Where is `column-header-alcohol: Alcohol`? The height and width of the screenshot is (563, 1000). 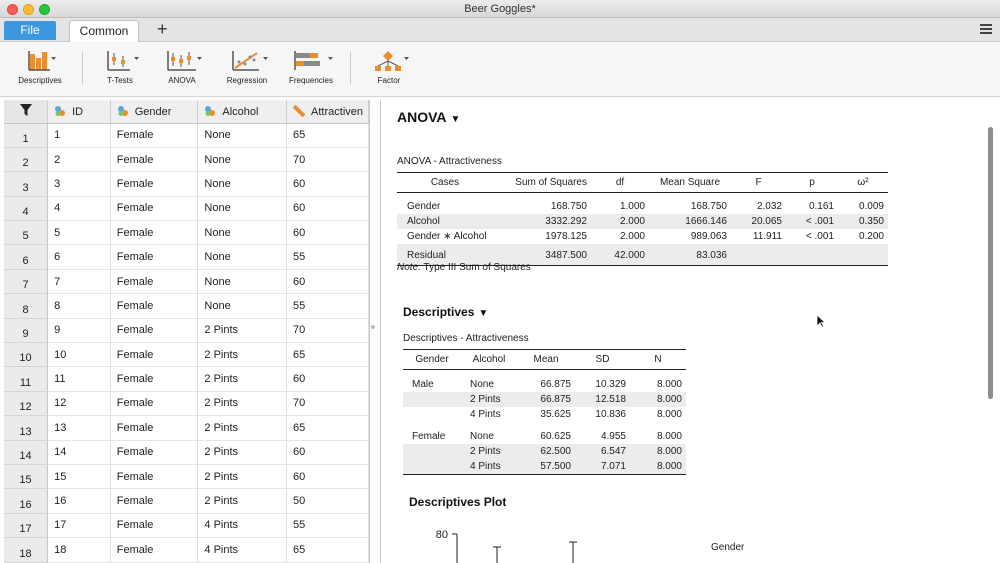
column-header-alcohol: Alcohol is located at coordinates (242, 112).